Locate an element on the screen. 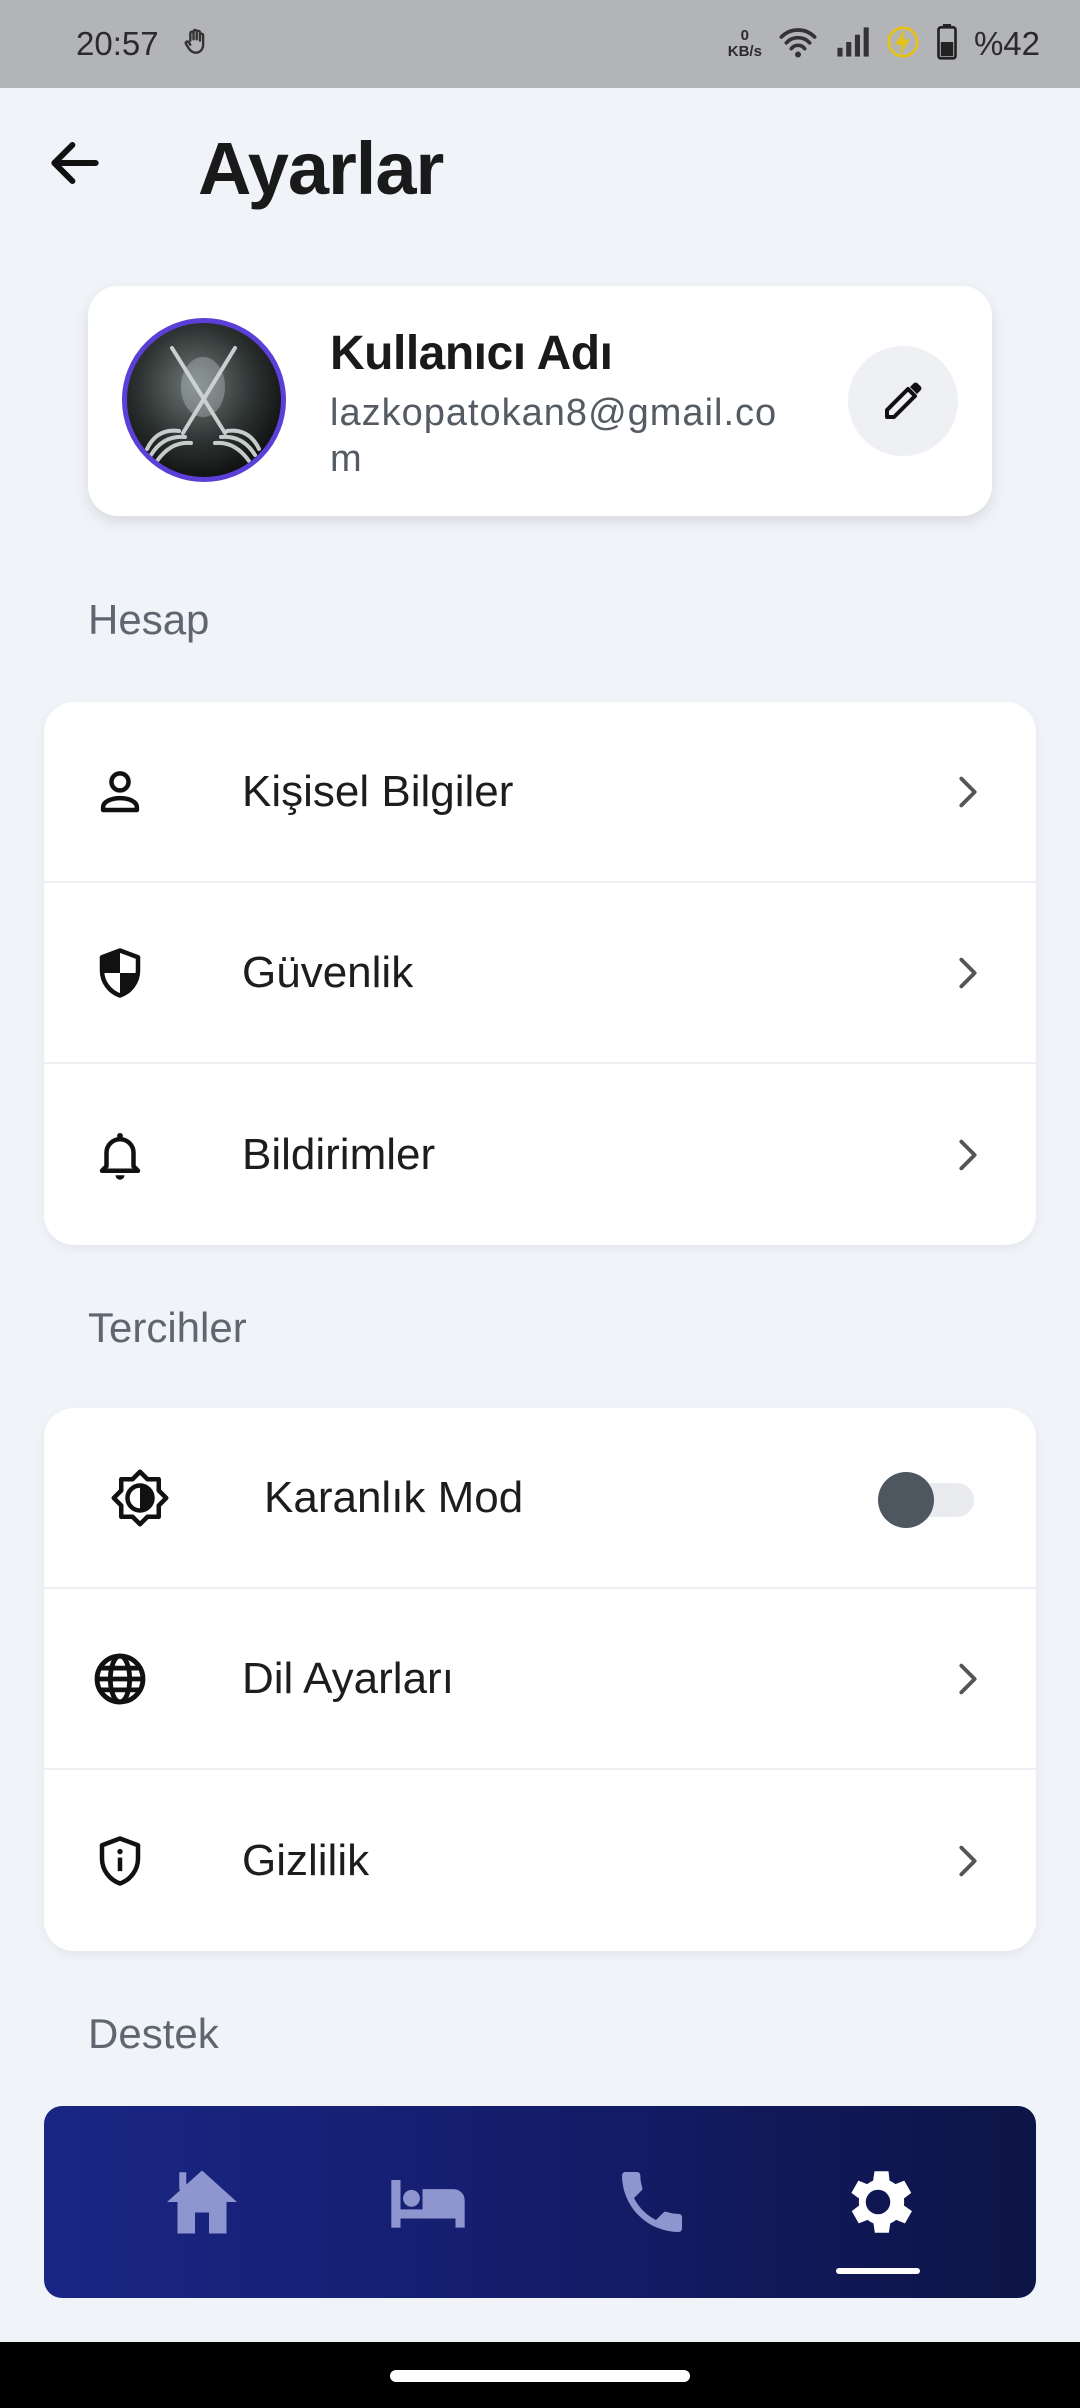 This screenshot has width=1080, height=2408. gesture-bar is located at coordinates (540, 2375).